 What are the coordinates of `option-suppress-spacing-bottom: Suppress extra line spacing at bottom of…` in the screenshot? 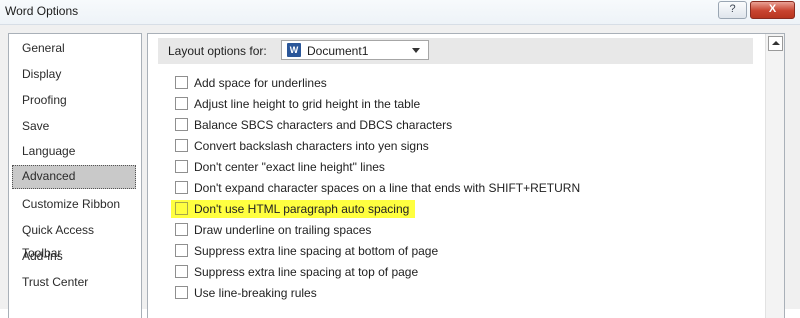 It's located at (306, 251).